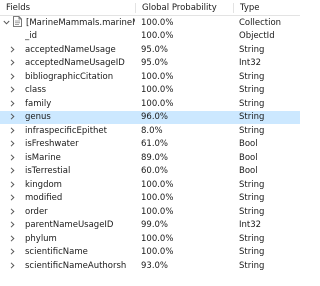 This screenshot has height=286, width=320. What do you see at coordinates (155, 225) in the screenshot?
I see `field-probability: 99.0%` at bounding box center [155, 225].